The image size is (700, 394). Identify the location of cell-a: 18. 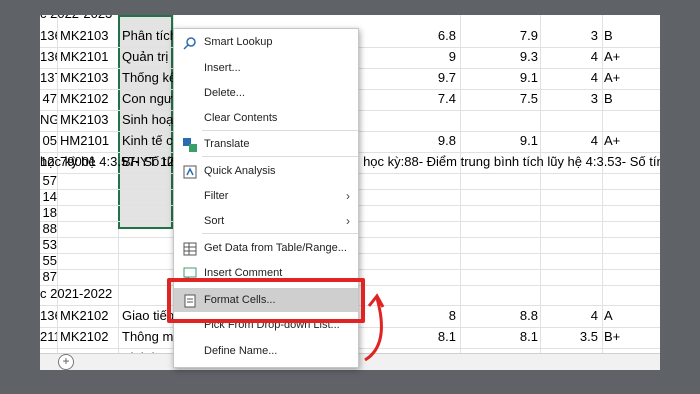
(48, 213).